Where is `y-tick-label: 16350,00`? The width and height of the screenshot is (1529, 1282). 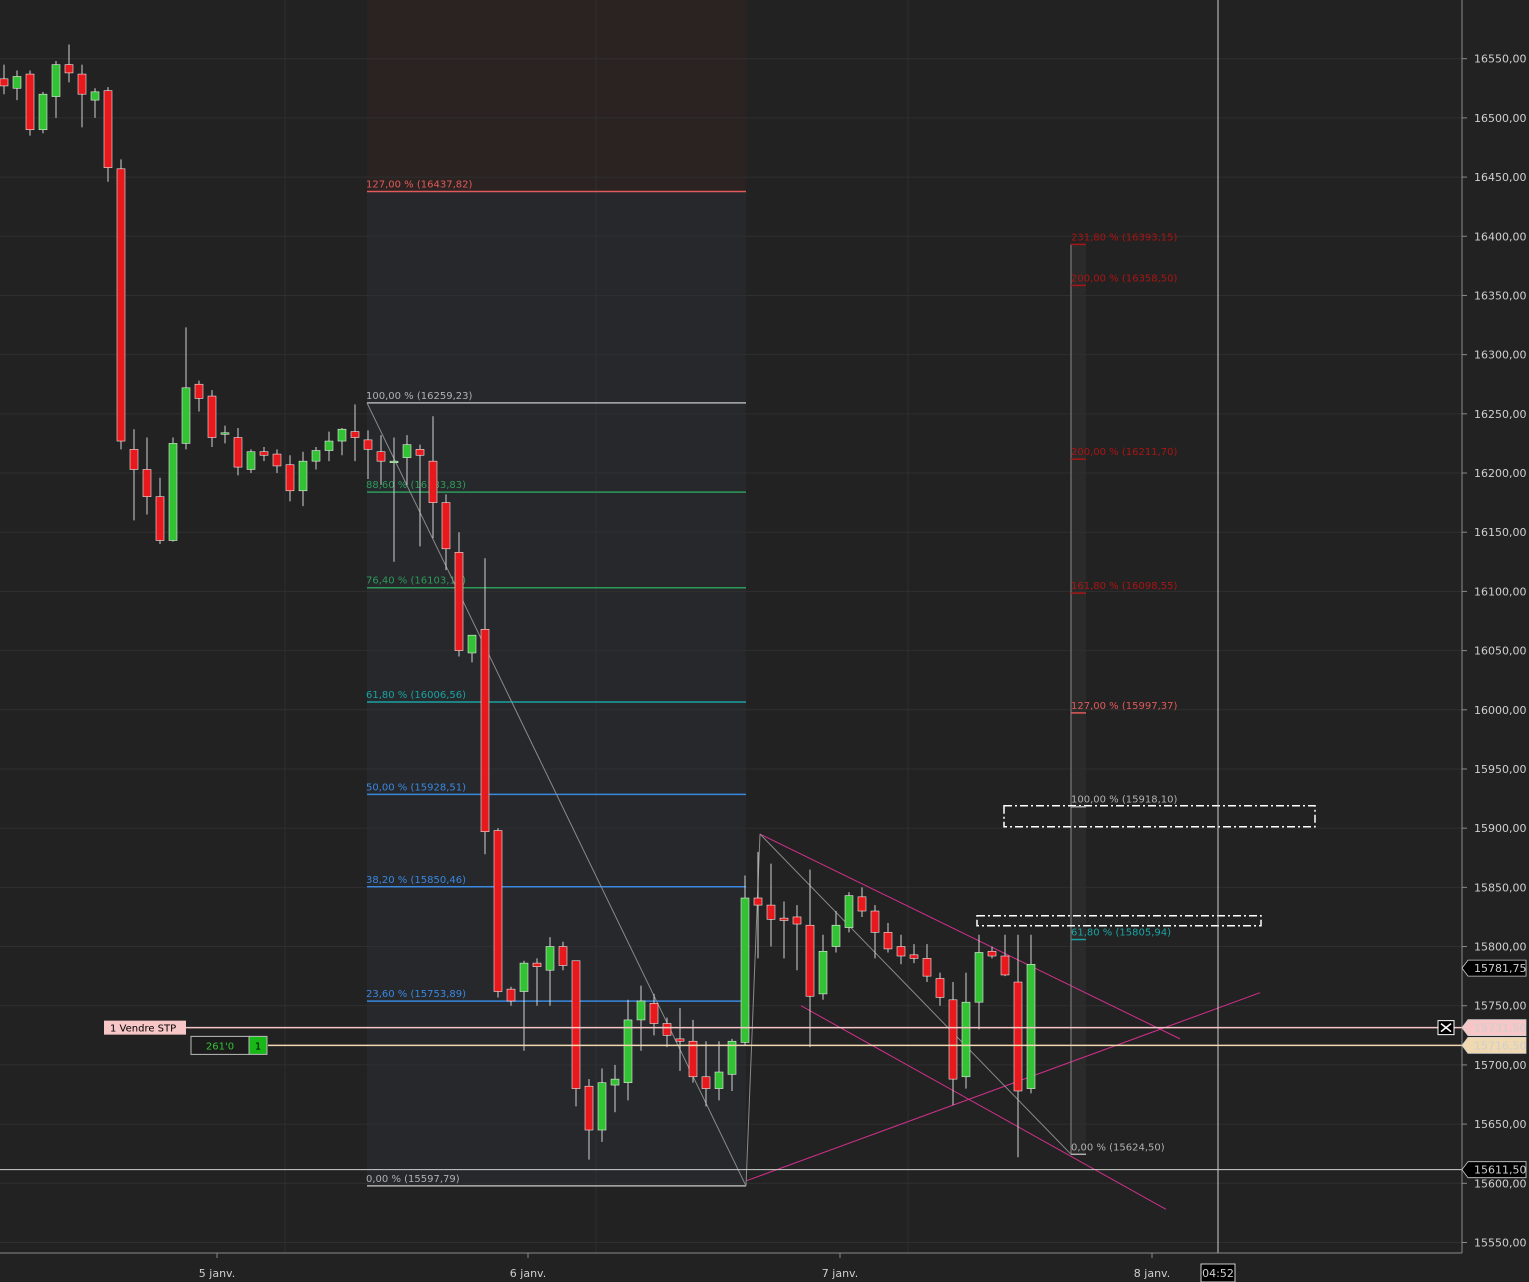 y-tick-label: 16350,00 is located at coordinates (1500, 295).